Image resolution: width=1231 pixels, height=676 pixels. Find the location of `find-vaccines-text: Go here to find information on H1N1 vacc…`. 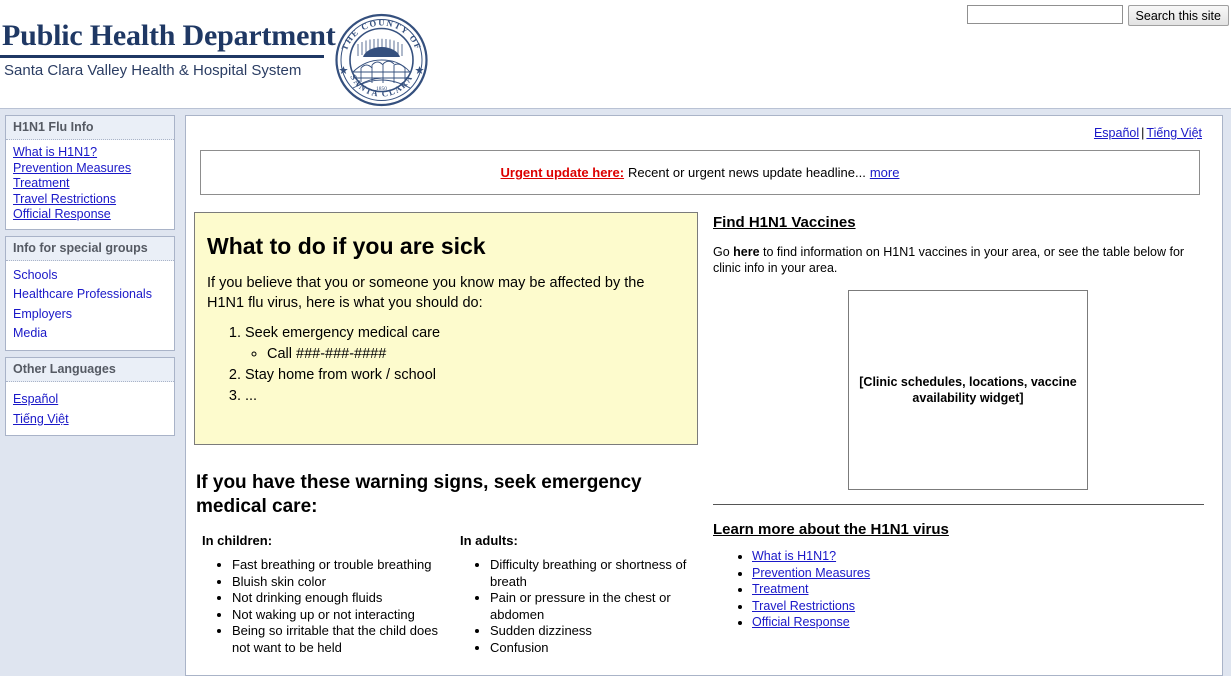

find-vaccines-text: Go here to find information on H1N1 vacc… is located at coordinates (958, 260).